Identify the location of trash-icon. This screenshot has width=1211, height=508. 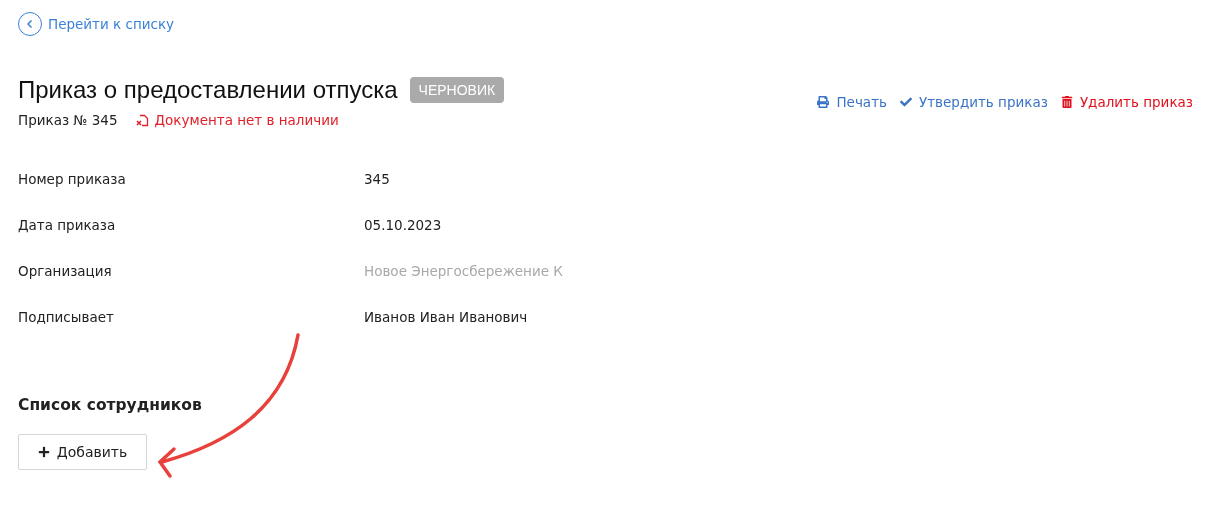
(1066, 102).